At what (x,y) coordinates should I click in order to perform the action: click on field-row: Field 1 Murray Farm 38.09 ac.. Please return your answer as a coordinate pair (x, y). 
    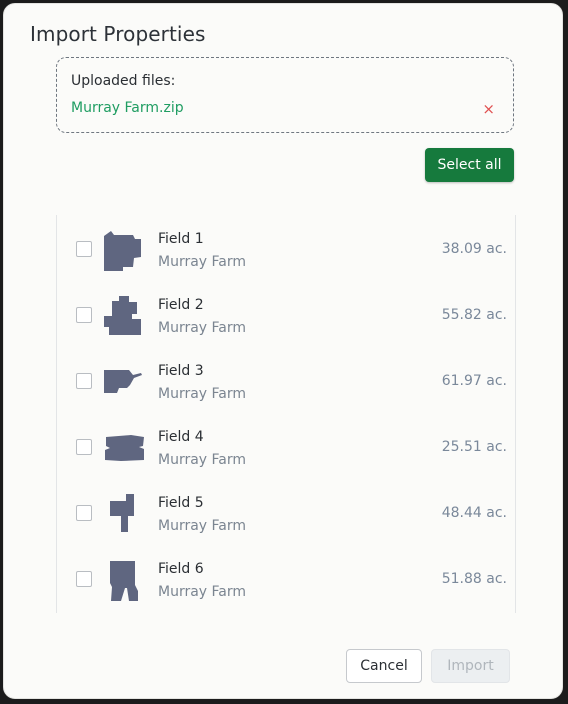
    Looking at the image, I should click on (286, 248).